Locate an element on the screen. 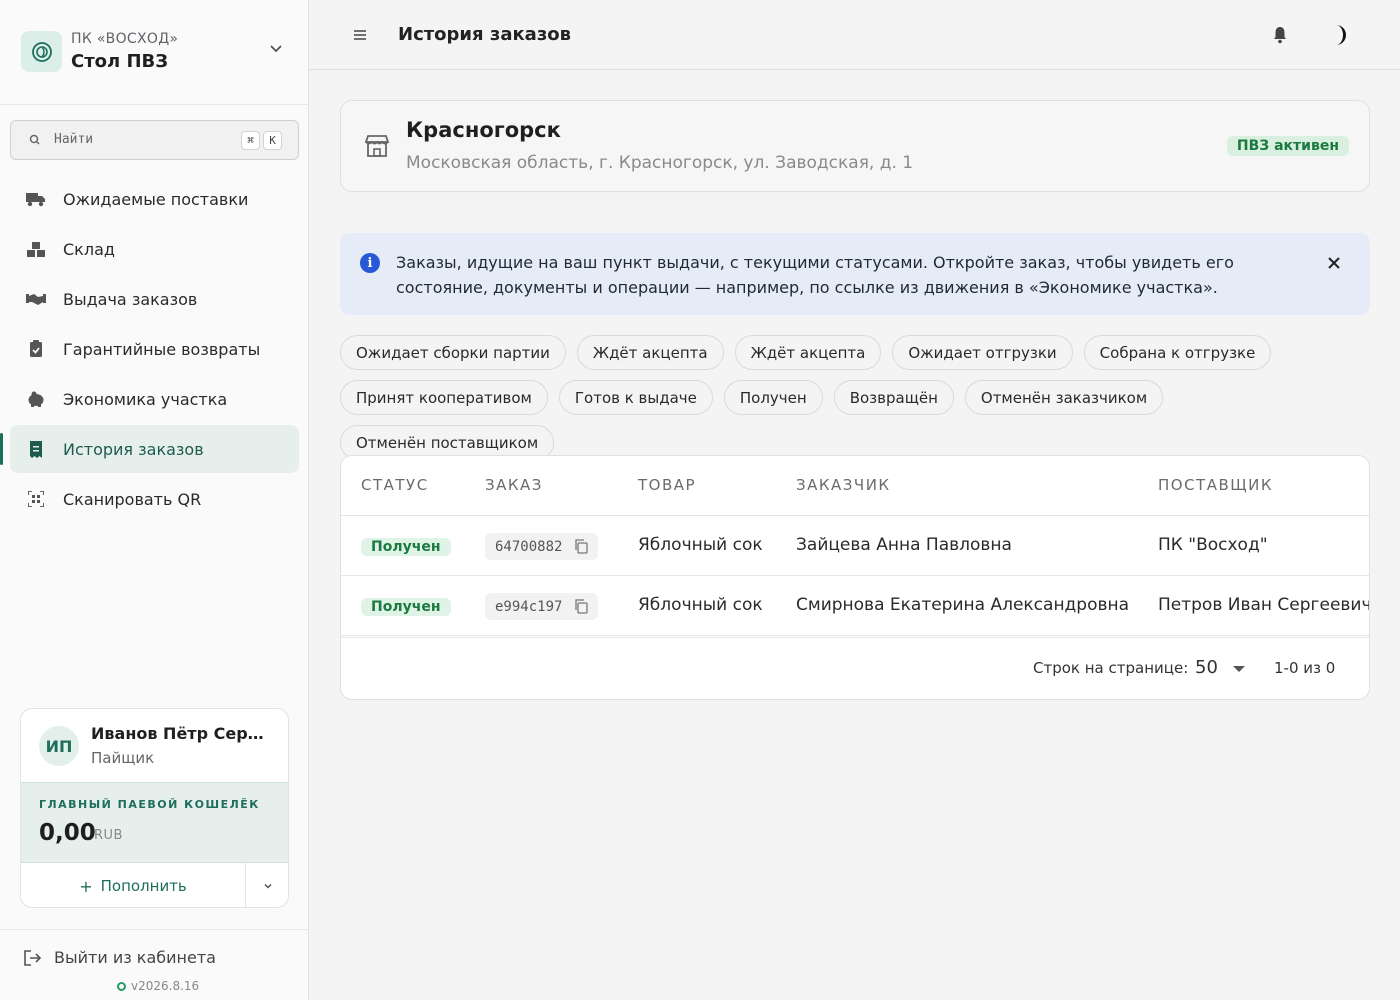 Image resolution: width=1400 pixels, height=1000 pixels. piggy-bank-icon is located at coordinates (36, 399).